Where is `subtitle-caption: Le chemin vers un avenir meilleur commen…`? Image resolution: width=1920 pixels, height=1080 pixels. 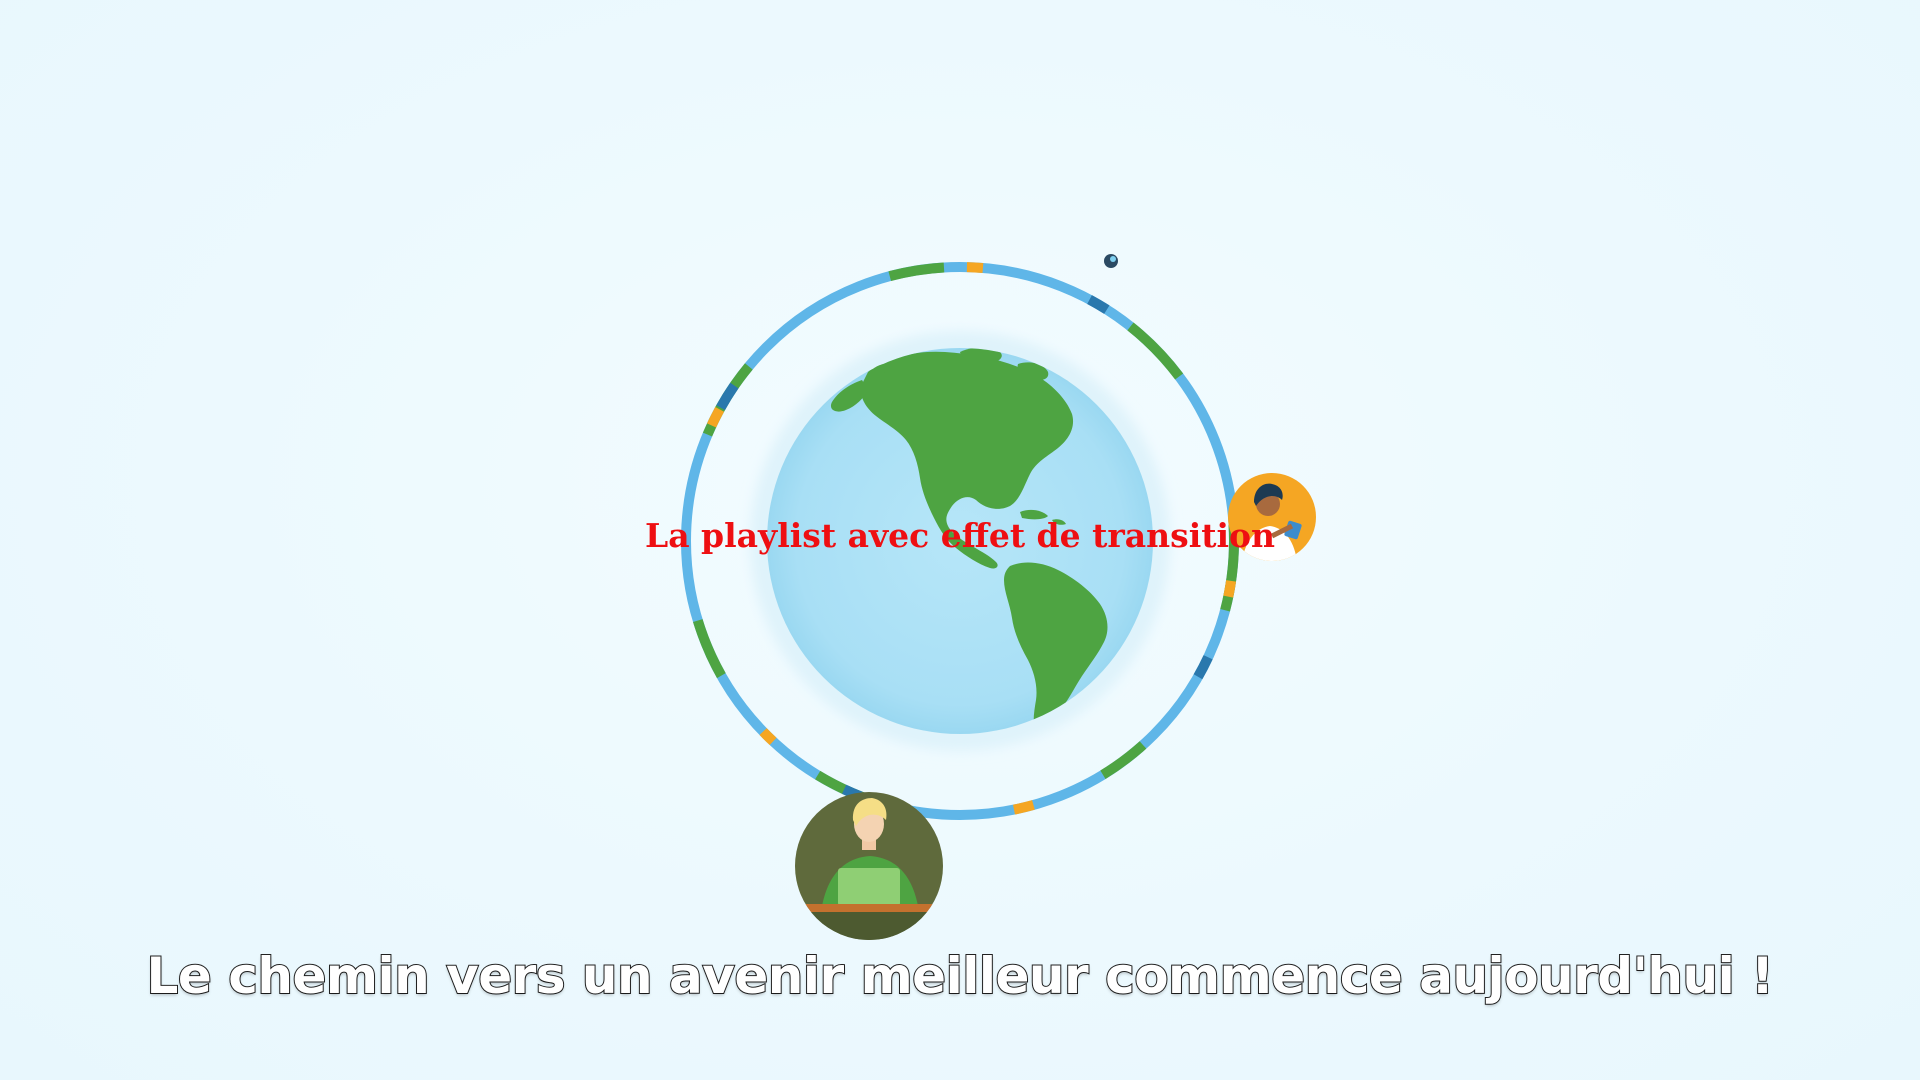
subtitle-caption: Le chemin vers un avenir meilleur commen… is located at coordinates (960, 976).